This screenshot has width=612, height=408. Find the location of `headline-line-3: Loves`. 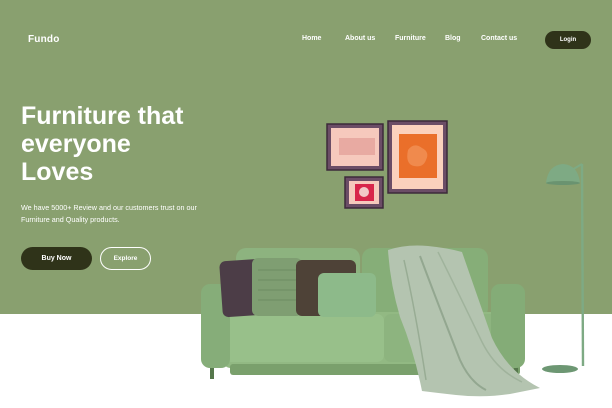

headline-line-3: Loves is located at coordinates (57, 172).